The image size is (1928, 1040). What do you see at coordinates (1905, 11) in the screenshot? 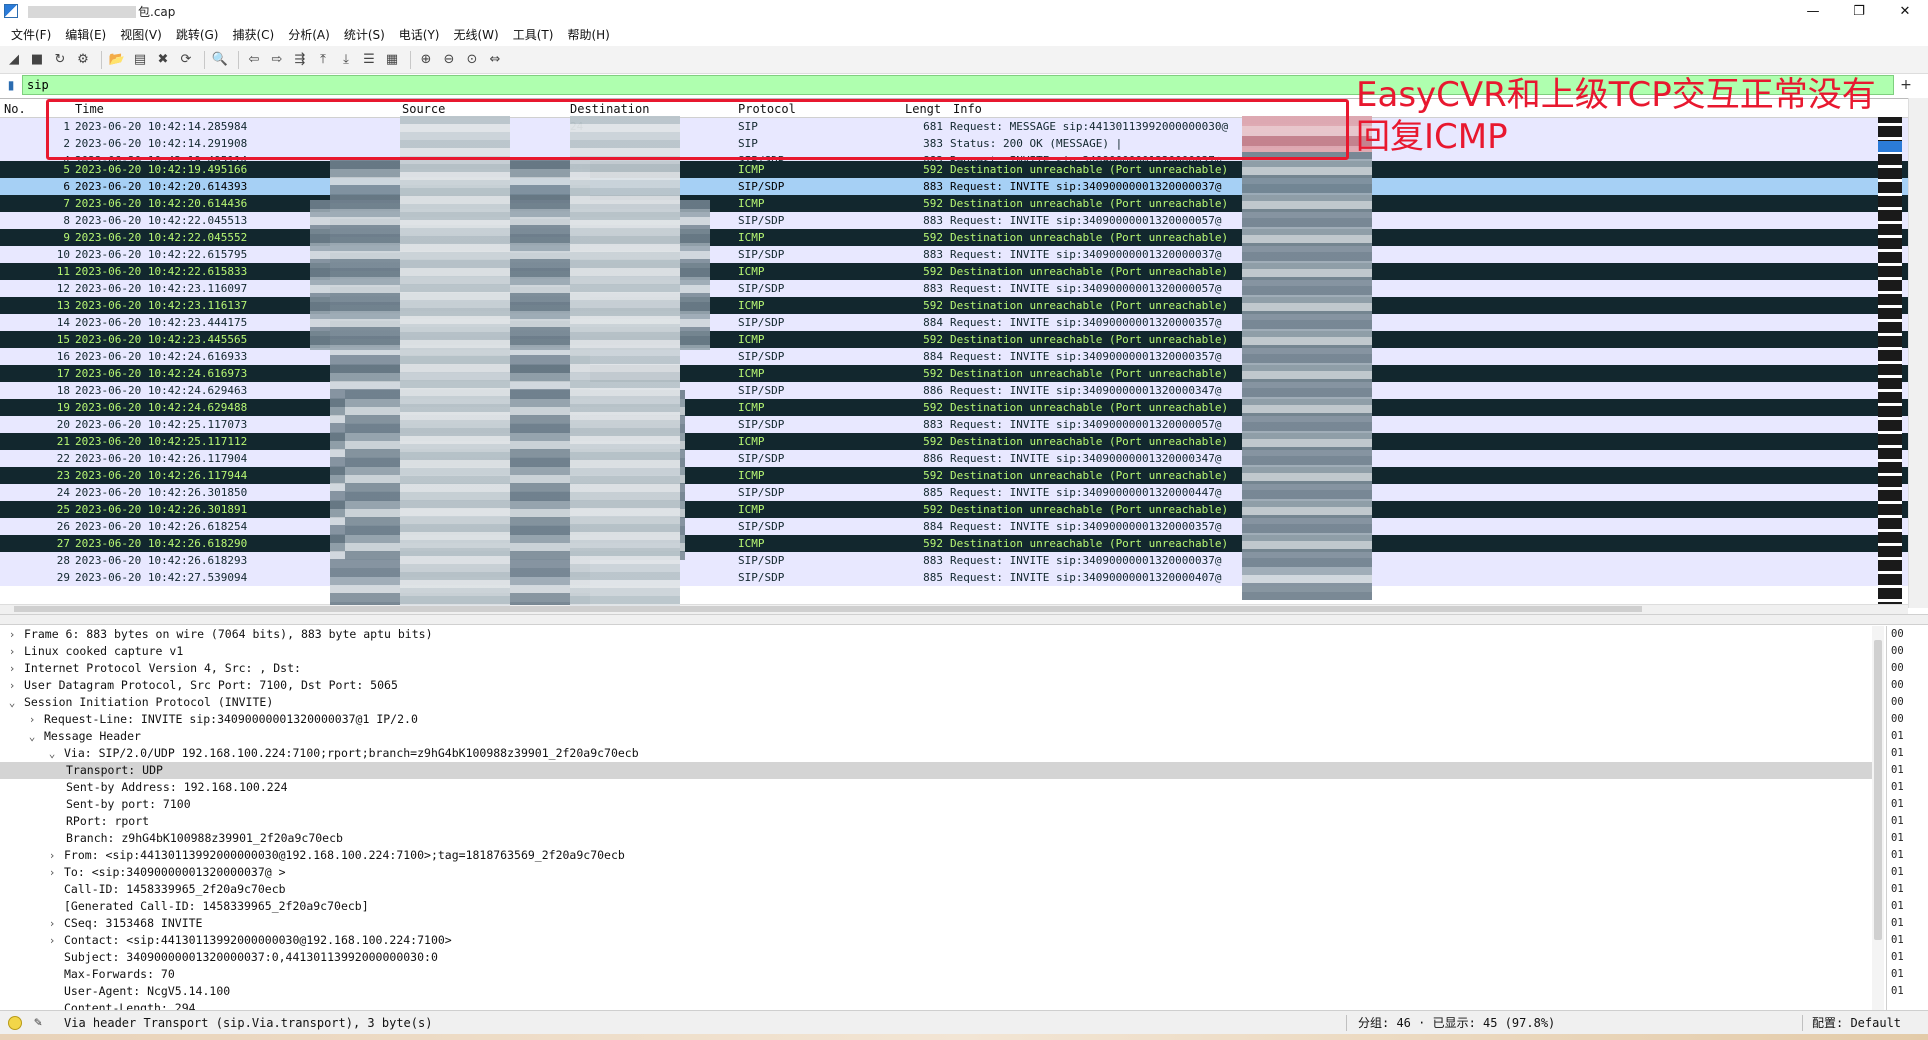
I see `close-button: ✕` at bounding box center [1905, 11].